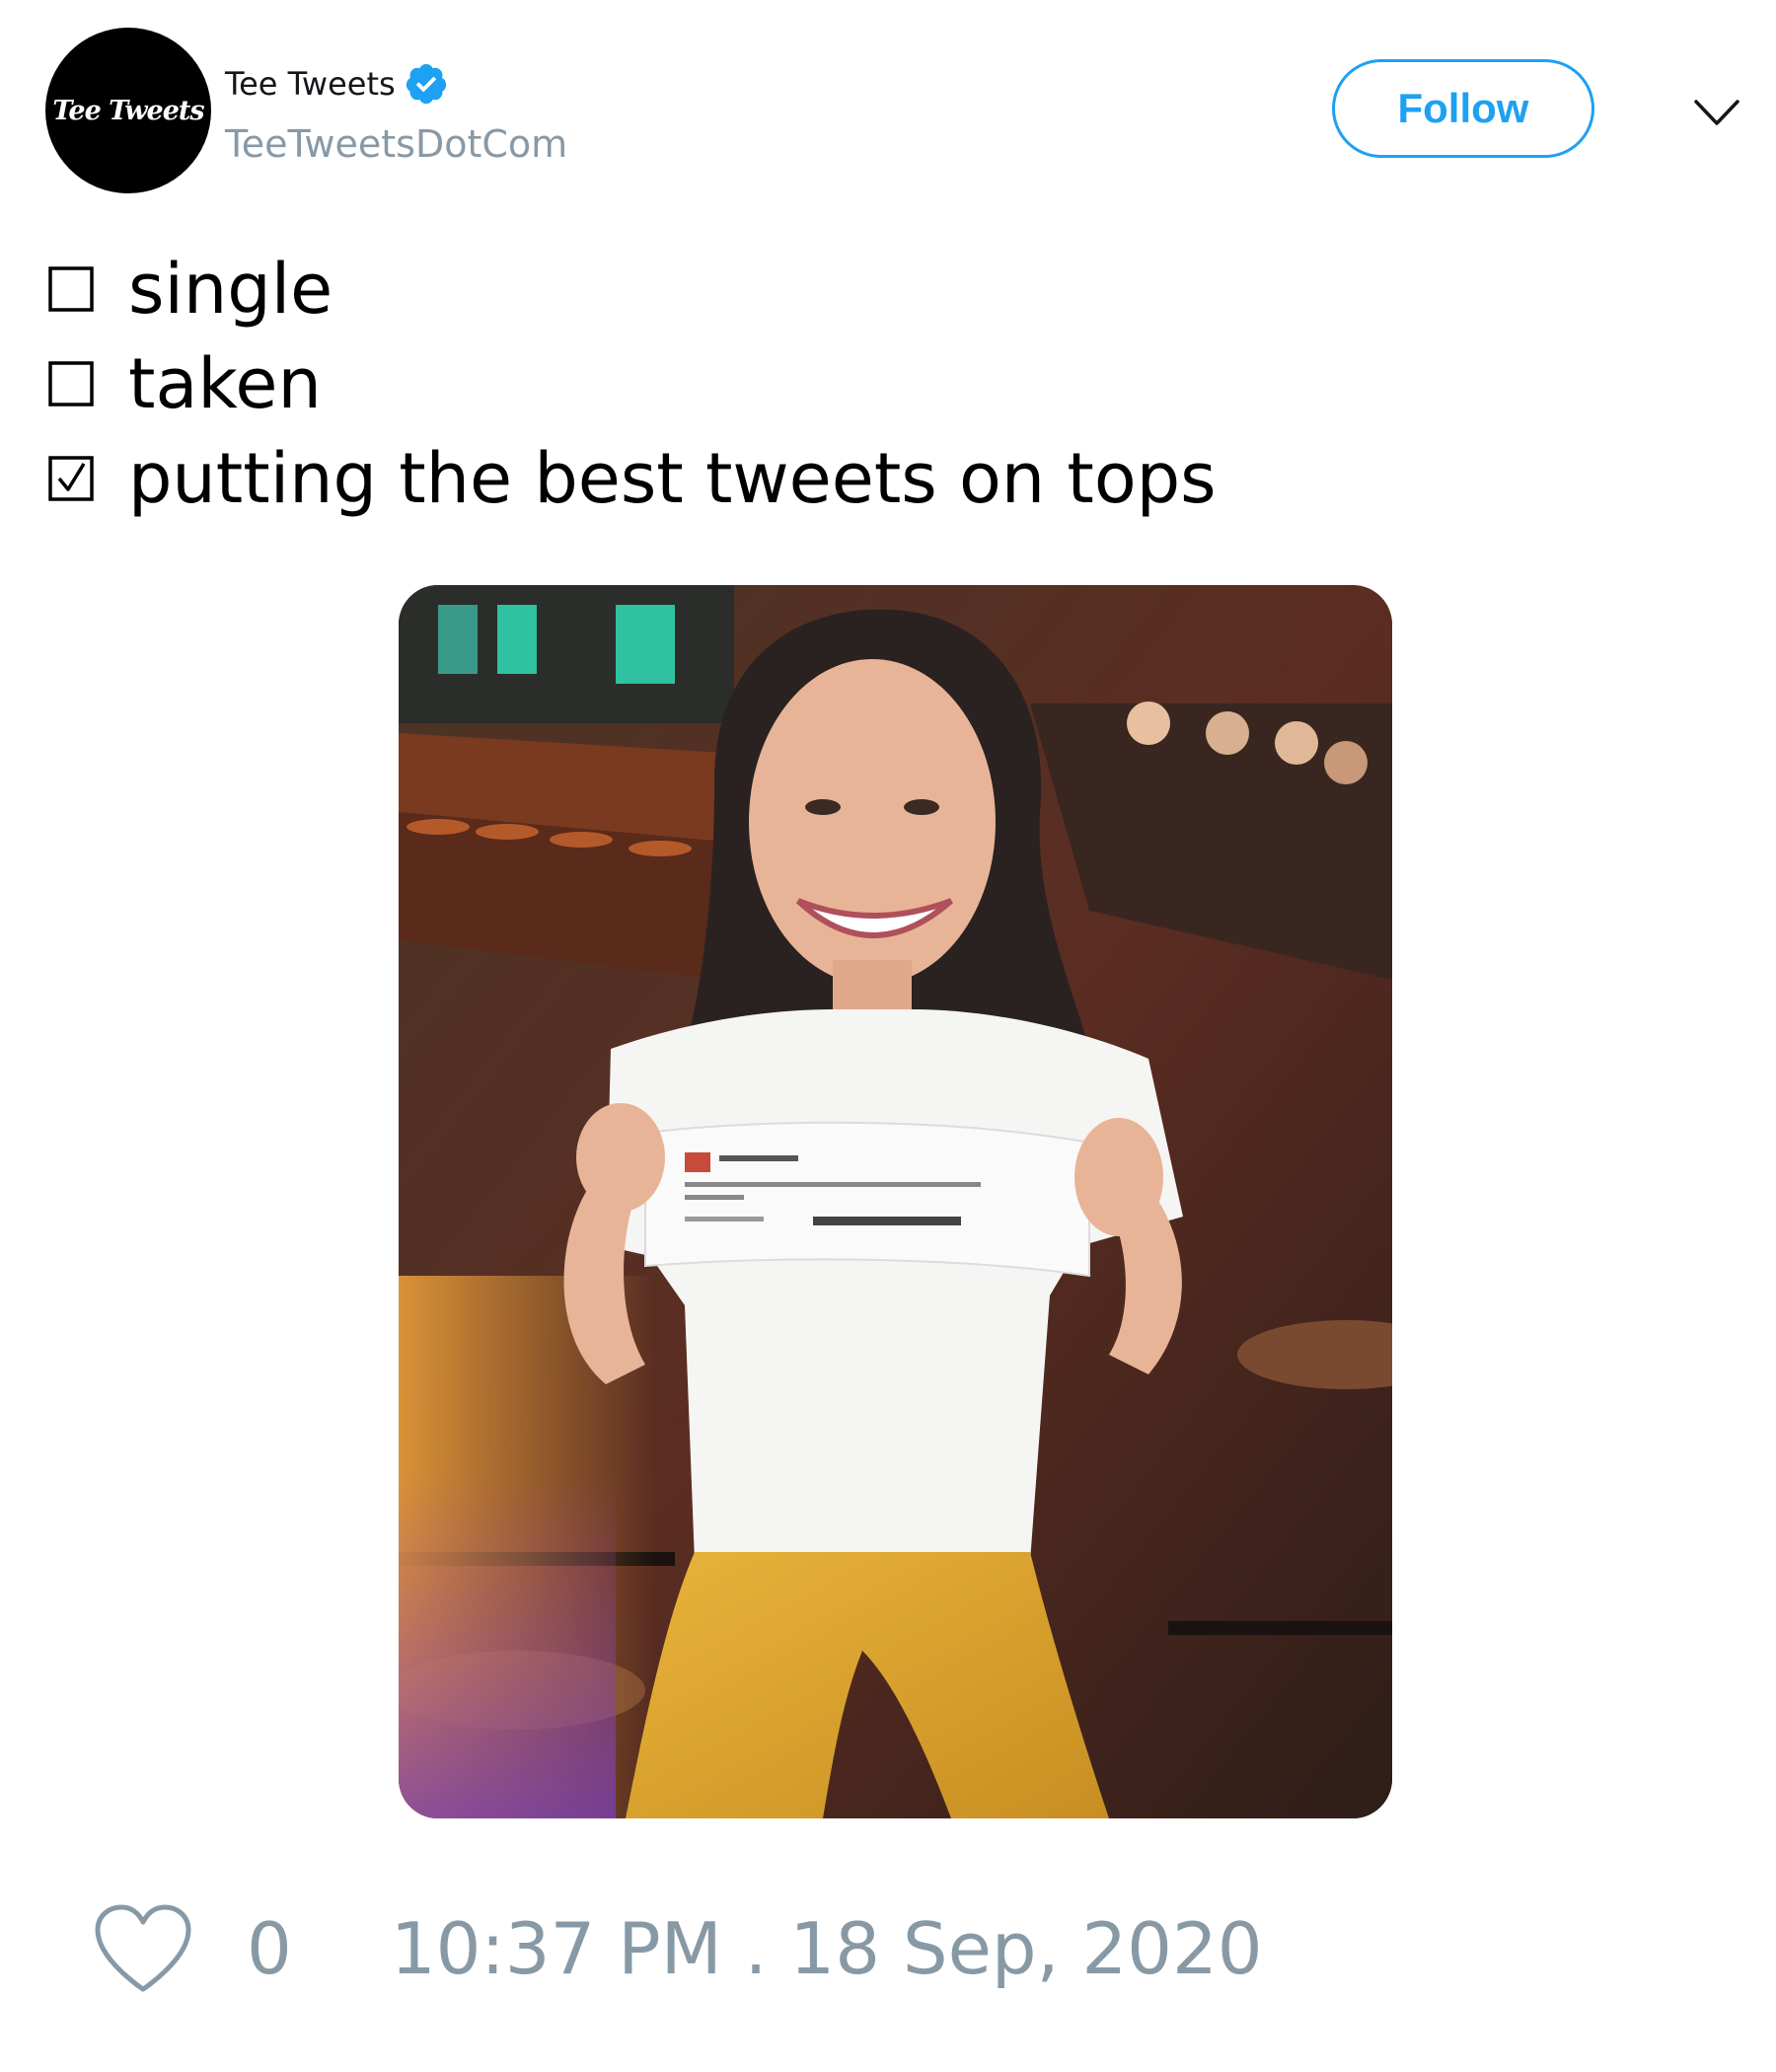 Image resolution: width=1776 pixels, height=2072 pixels. Describe the element at coordinates (230, 290) in the screenshot. I see `tweet-line-text: single` at that location.